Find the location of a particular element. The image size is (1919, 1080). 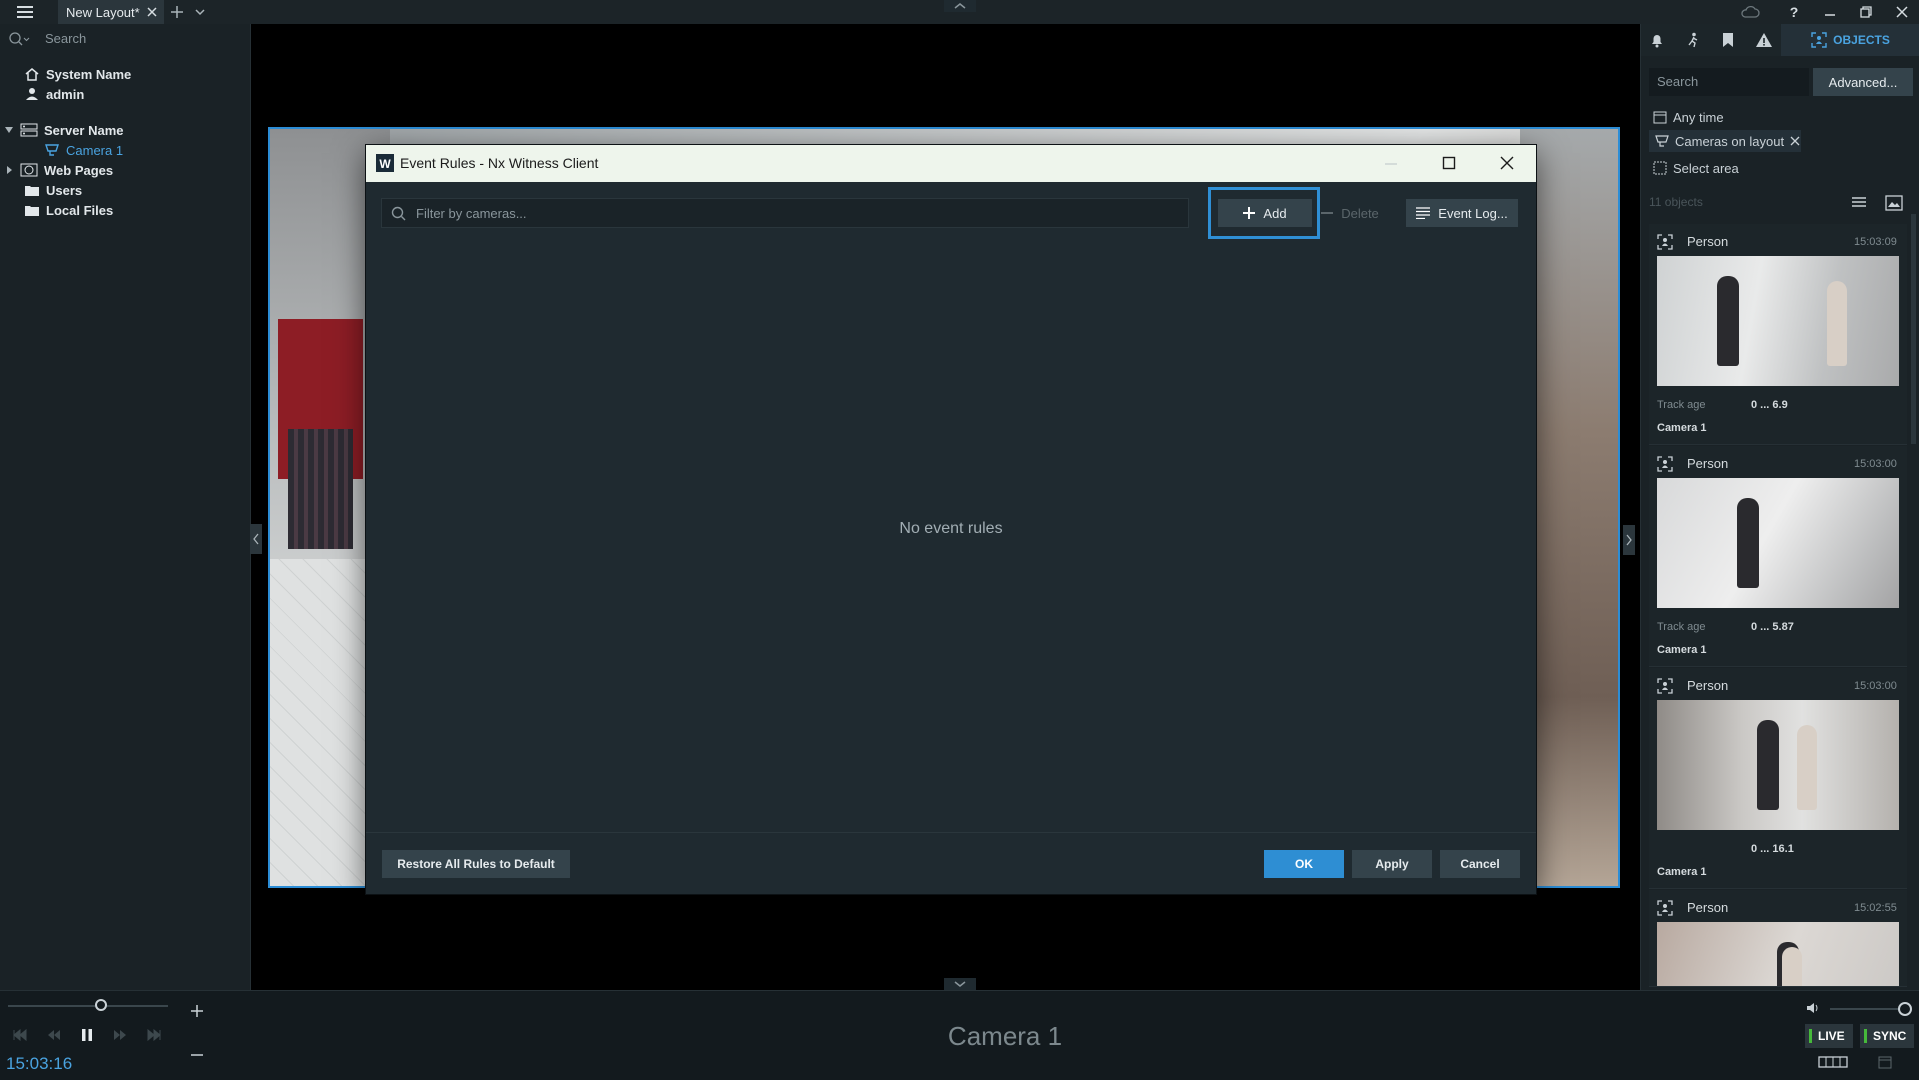

tree-item-server: Server Name is located at coordinates (64, 130).